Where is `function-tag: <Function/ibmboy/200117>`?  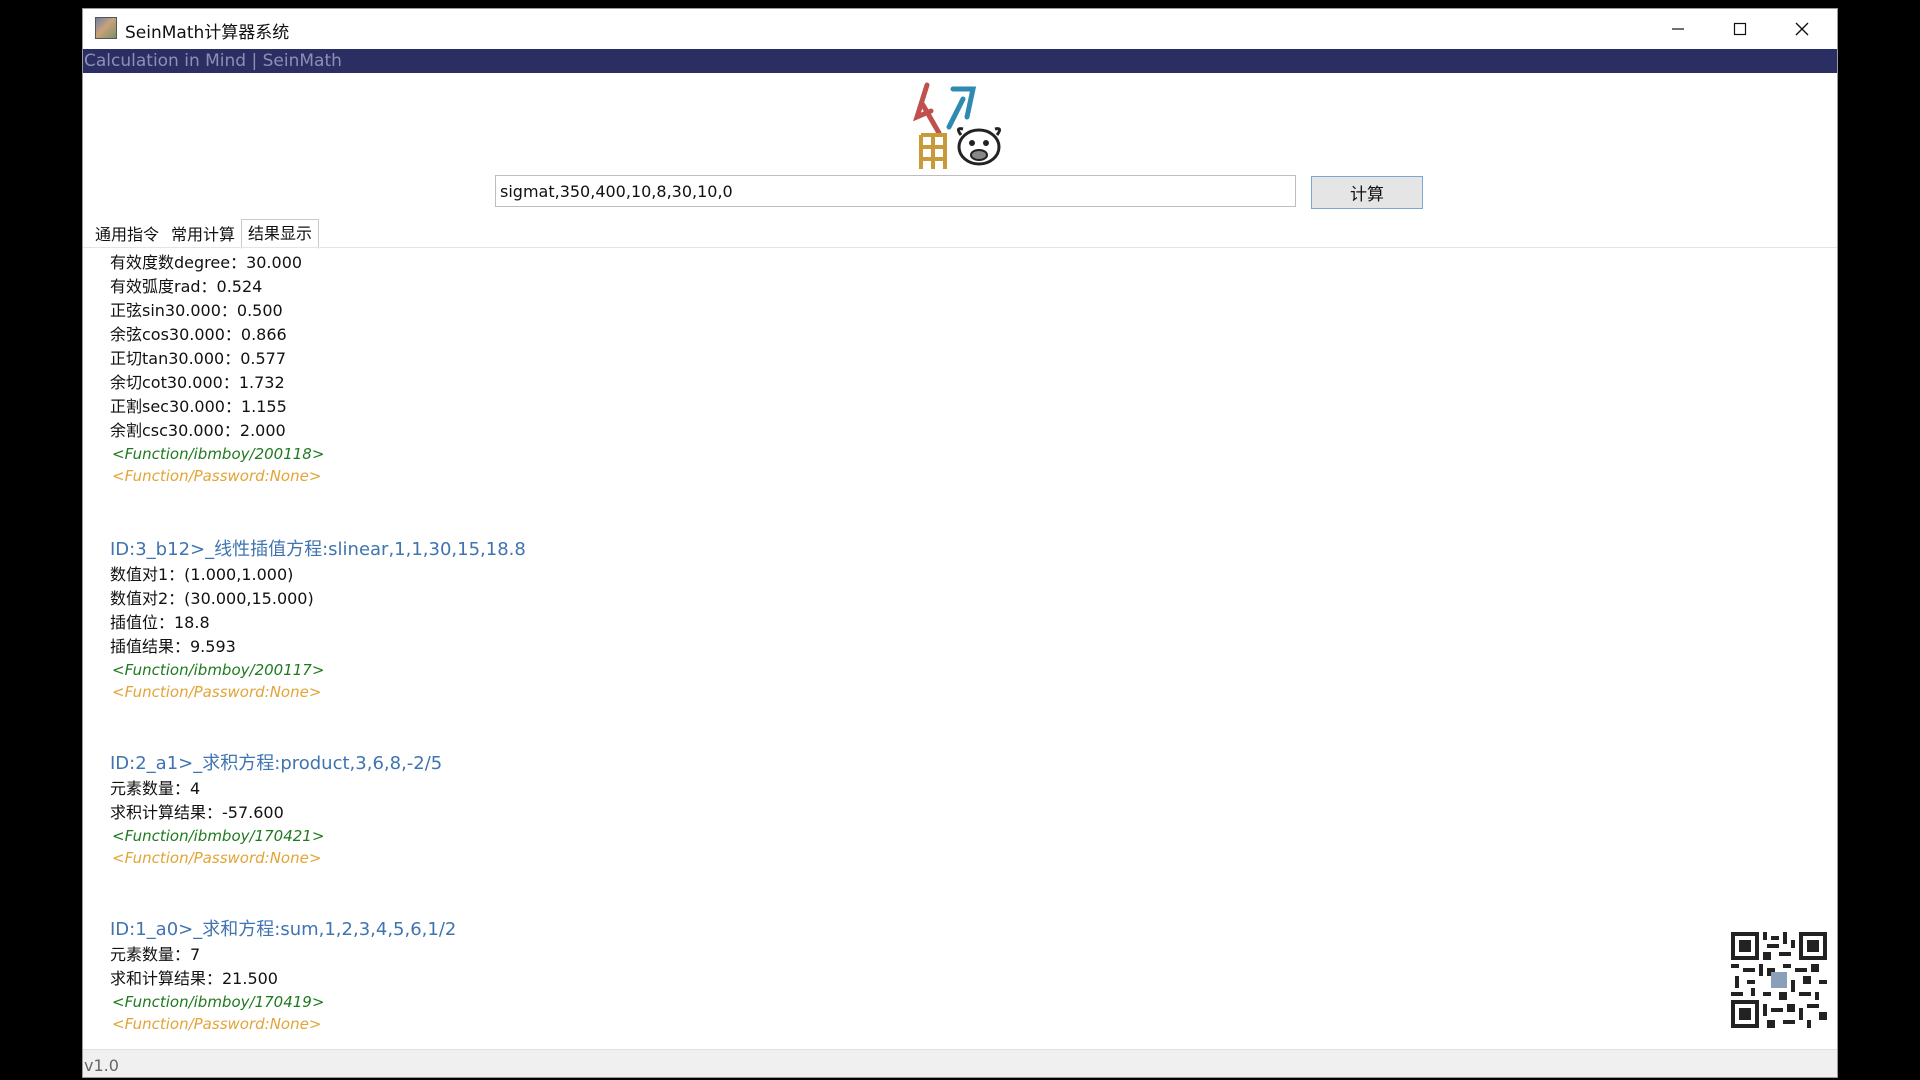 function-tag: <Function/ibmboy/200117> is located at coordinates (218, 670).